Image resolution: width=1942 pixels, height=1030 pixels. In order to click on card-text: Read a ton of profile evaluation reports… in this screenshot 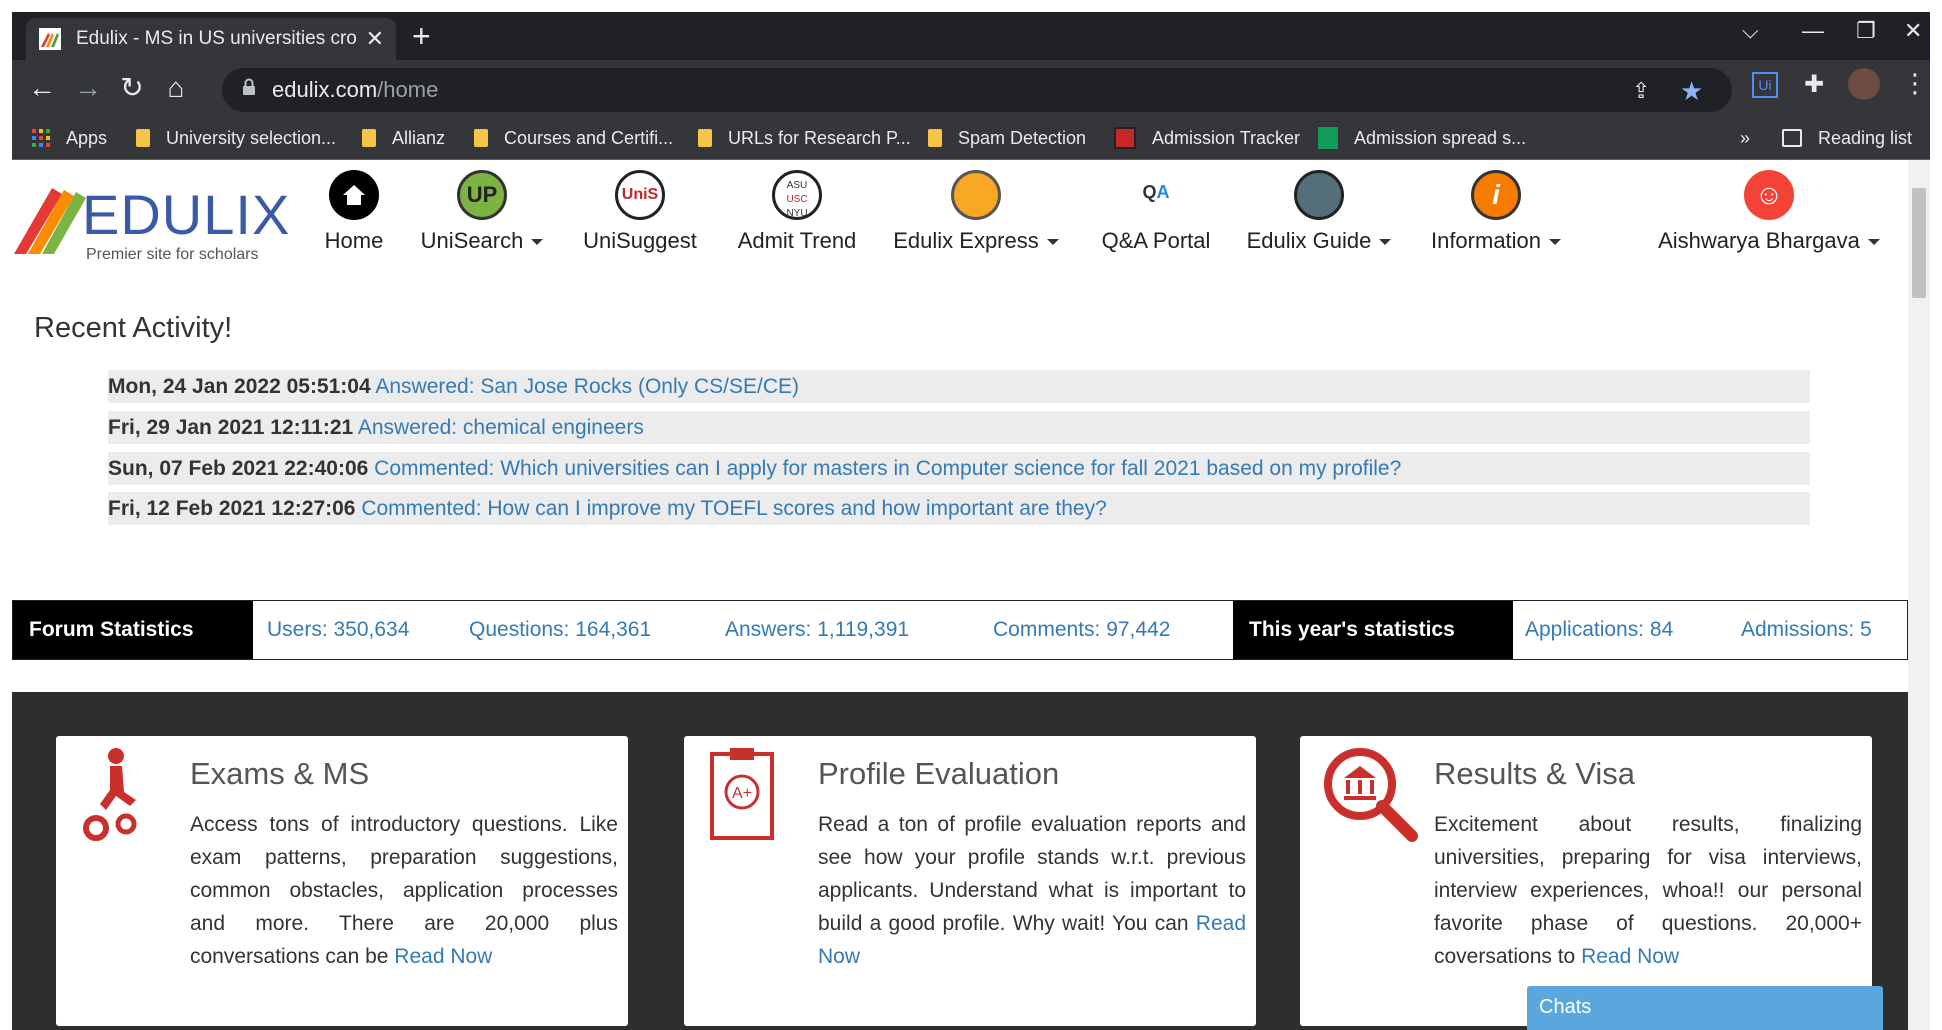, I will do `click(1032, 874)`.